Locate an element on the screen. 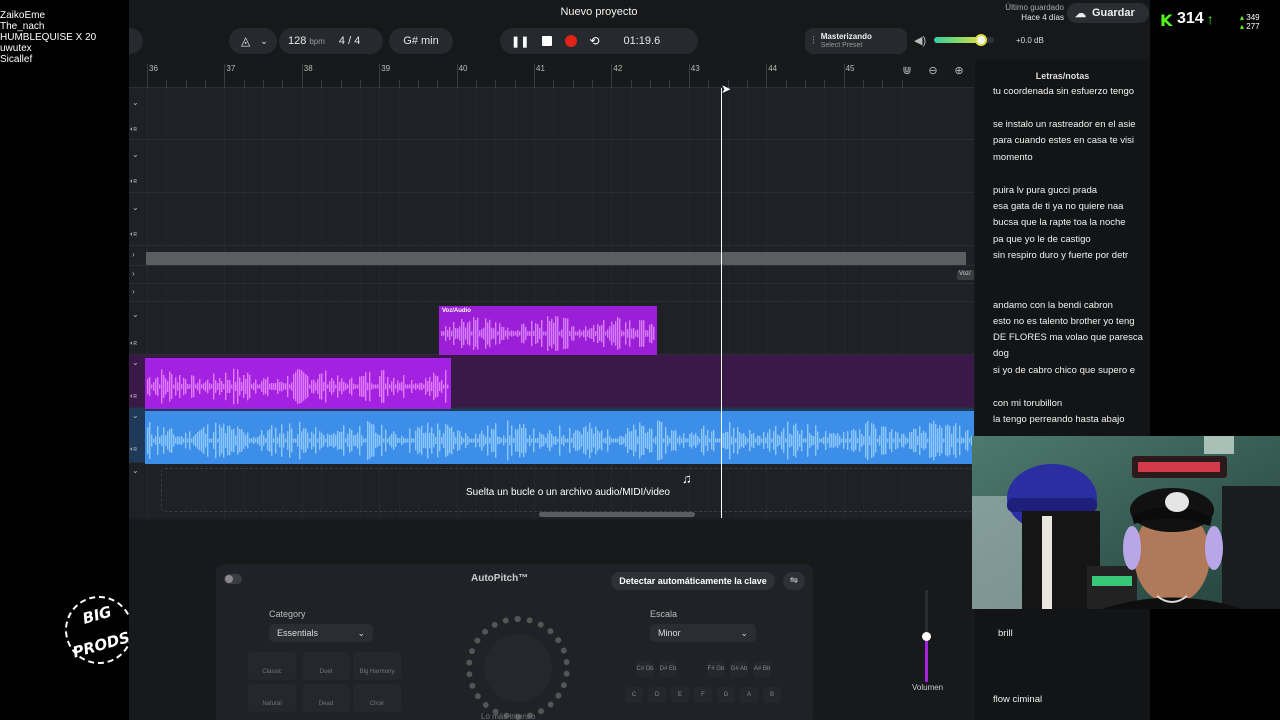 Image resolution: width=1280 pixels, height=720 pixels. loop-icon: ⟲ is located at coordinates (594, 41).